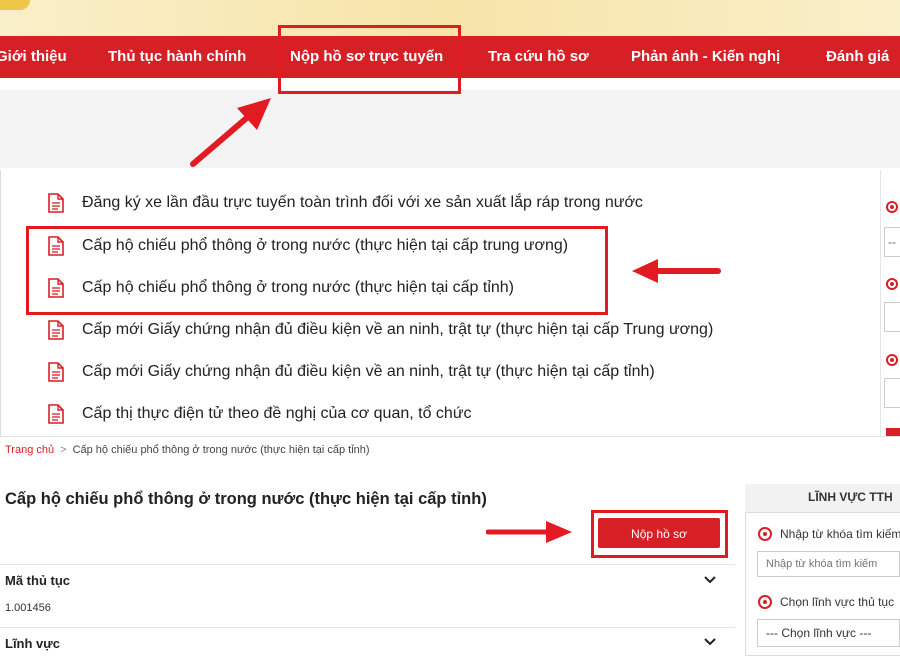 The width and height of the screenshot is (900, 656). Describe the element at coordinates (893, 432) in the screenshot. I see `search-button-edge` at that location.